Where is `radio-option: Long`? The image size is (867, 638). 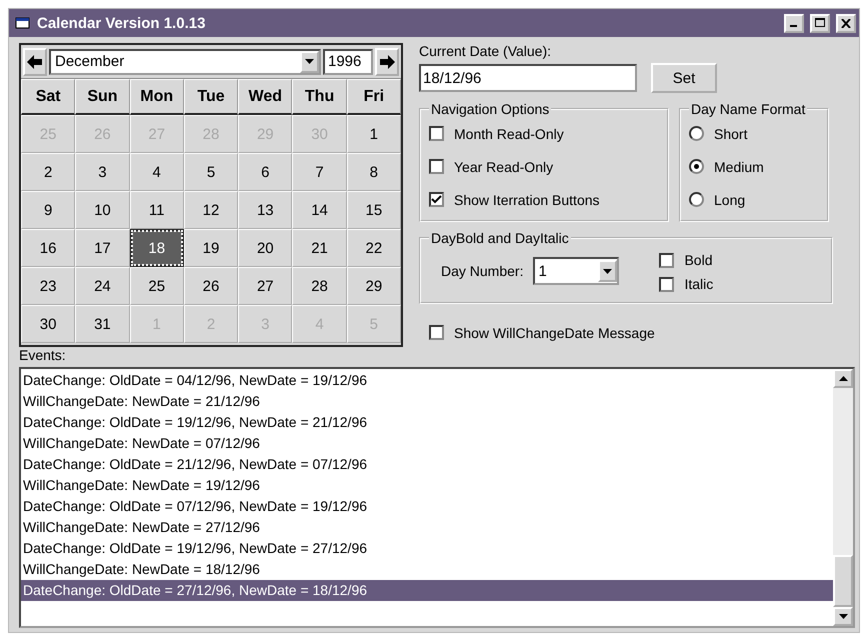 radio-option: Long is located at coordinates (754, 199).